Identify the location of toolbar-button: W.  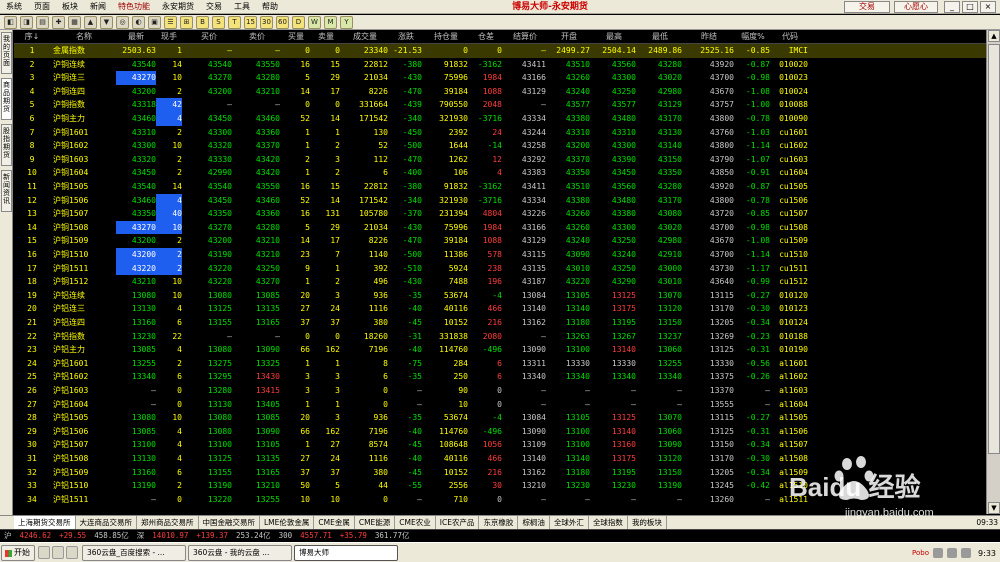
(314, 22).